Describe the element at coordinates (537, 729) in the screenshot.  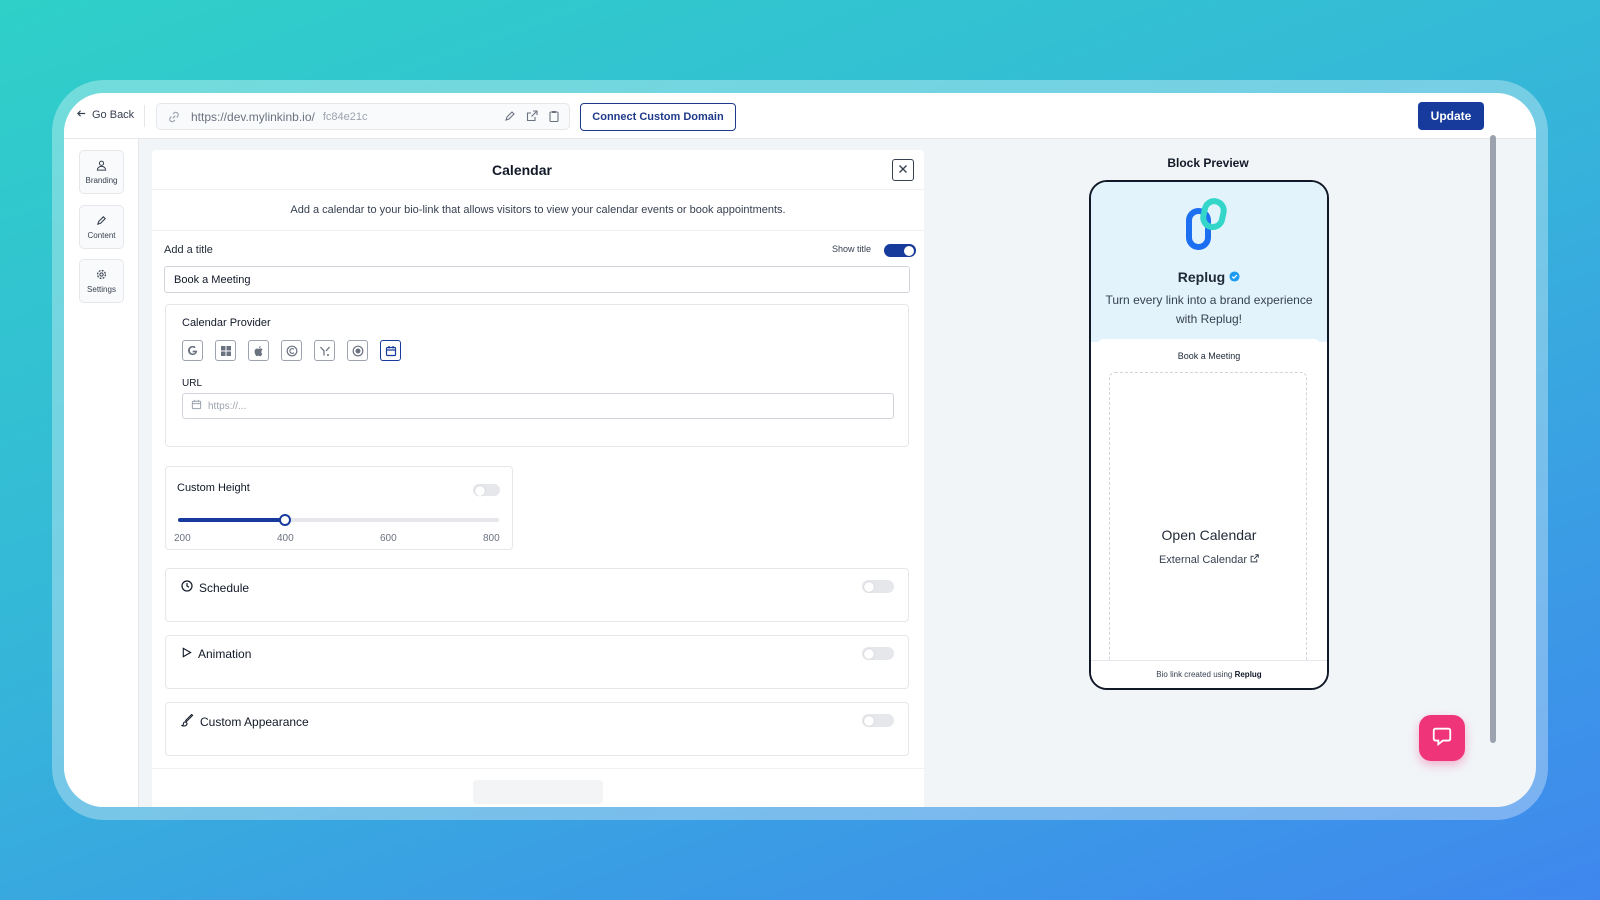
I see `custom-appearance-section: Custom Appearance` at that location.